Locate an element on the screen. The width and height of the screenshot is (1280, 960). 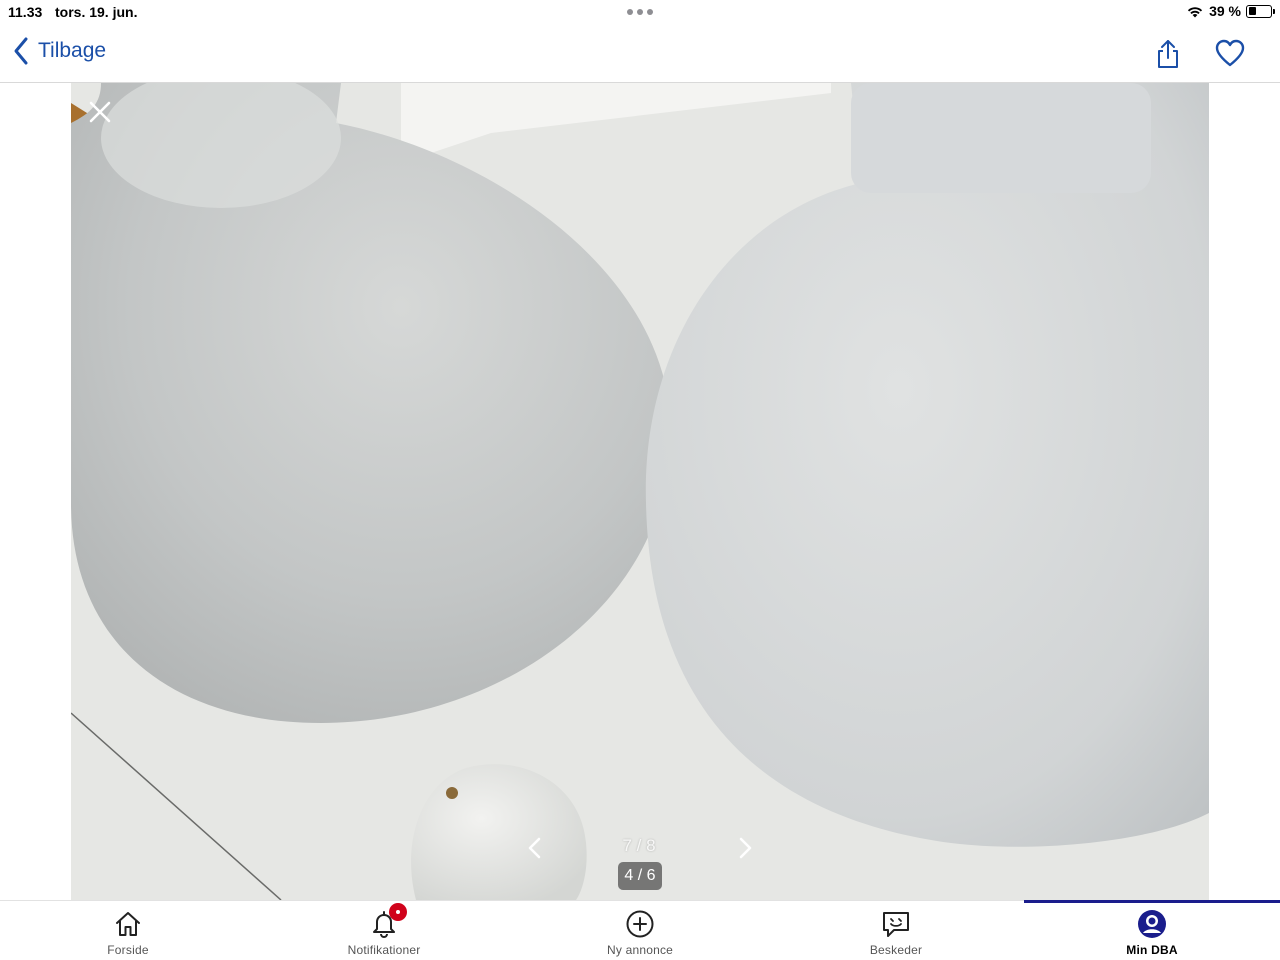
status-right: 39 % is located at coordinates (1230, 11).